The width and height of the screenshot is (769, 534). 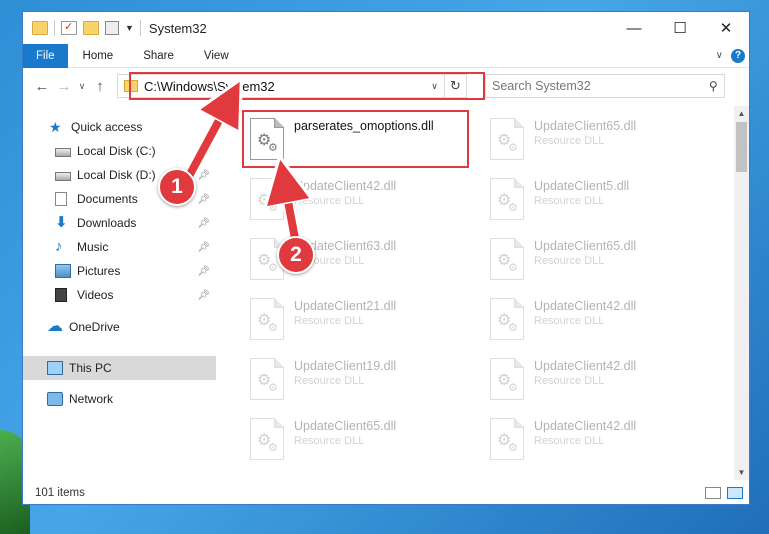 I want to click on tab-share: Share, so click(x=158, y=56).